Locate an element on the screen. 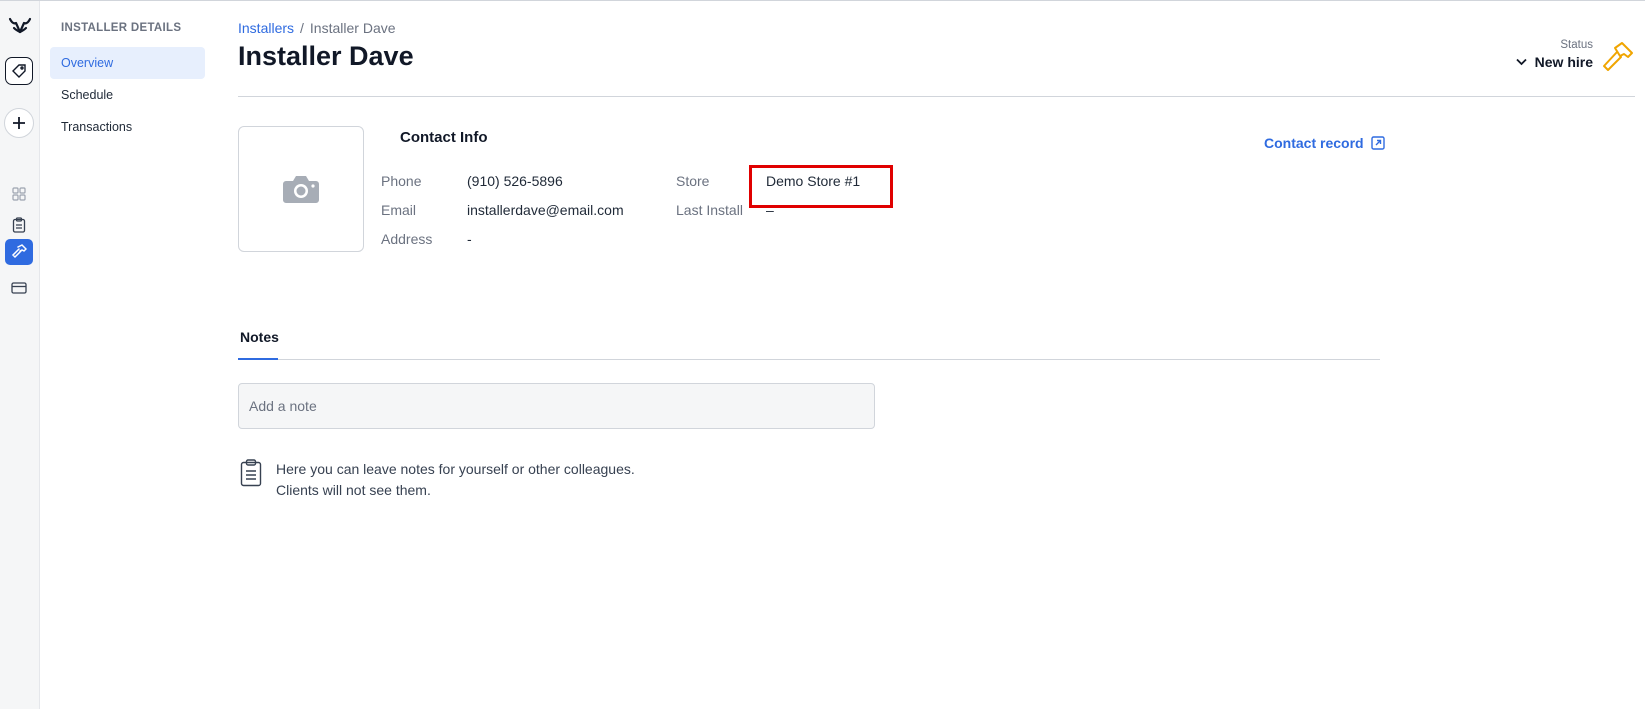 The image size is (1645, 709). grid-icon is located at coordinates (19, 194).